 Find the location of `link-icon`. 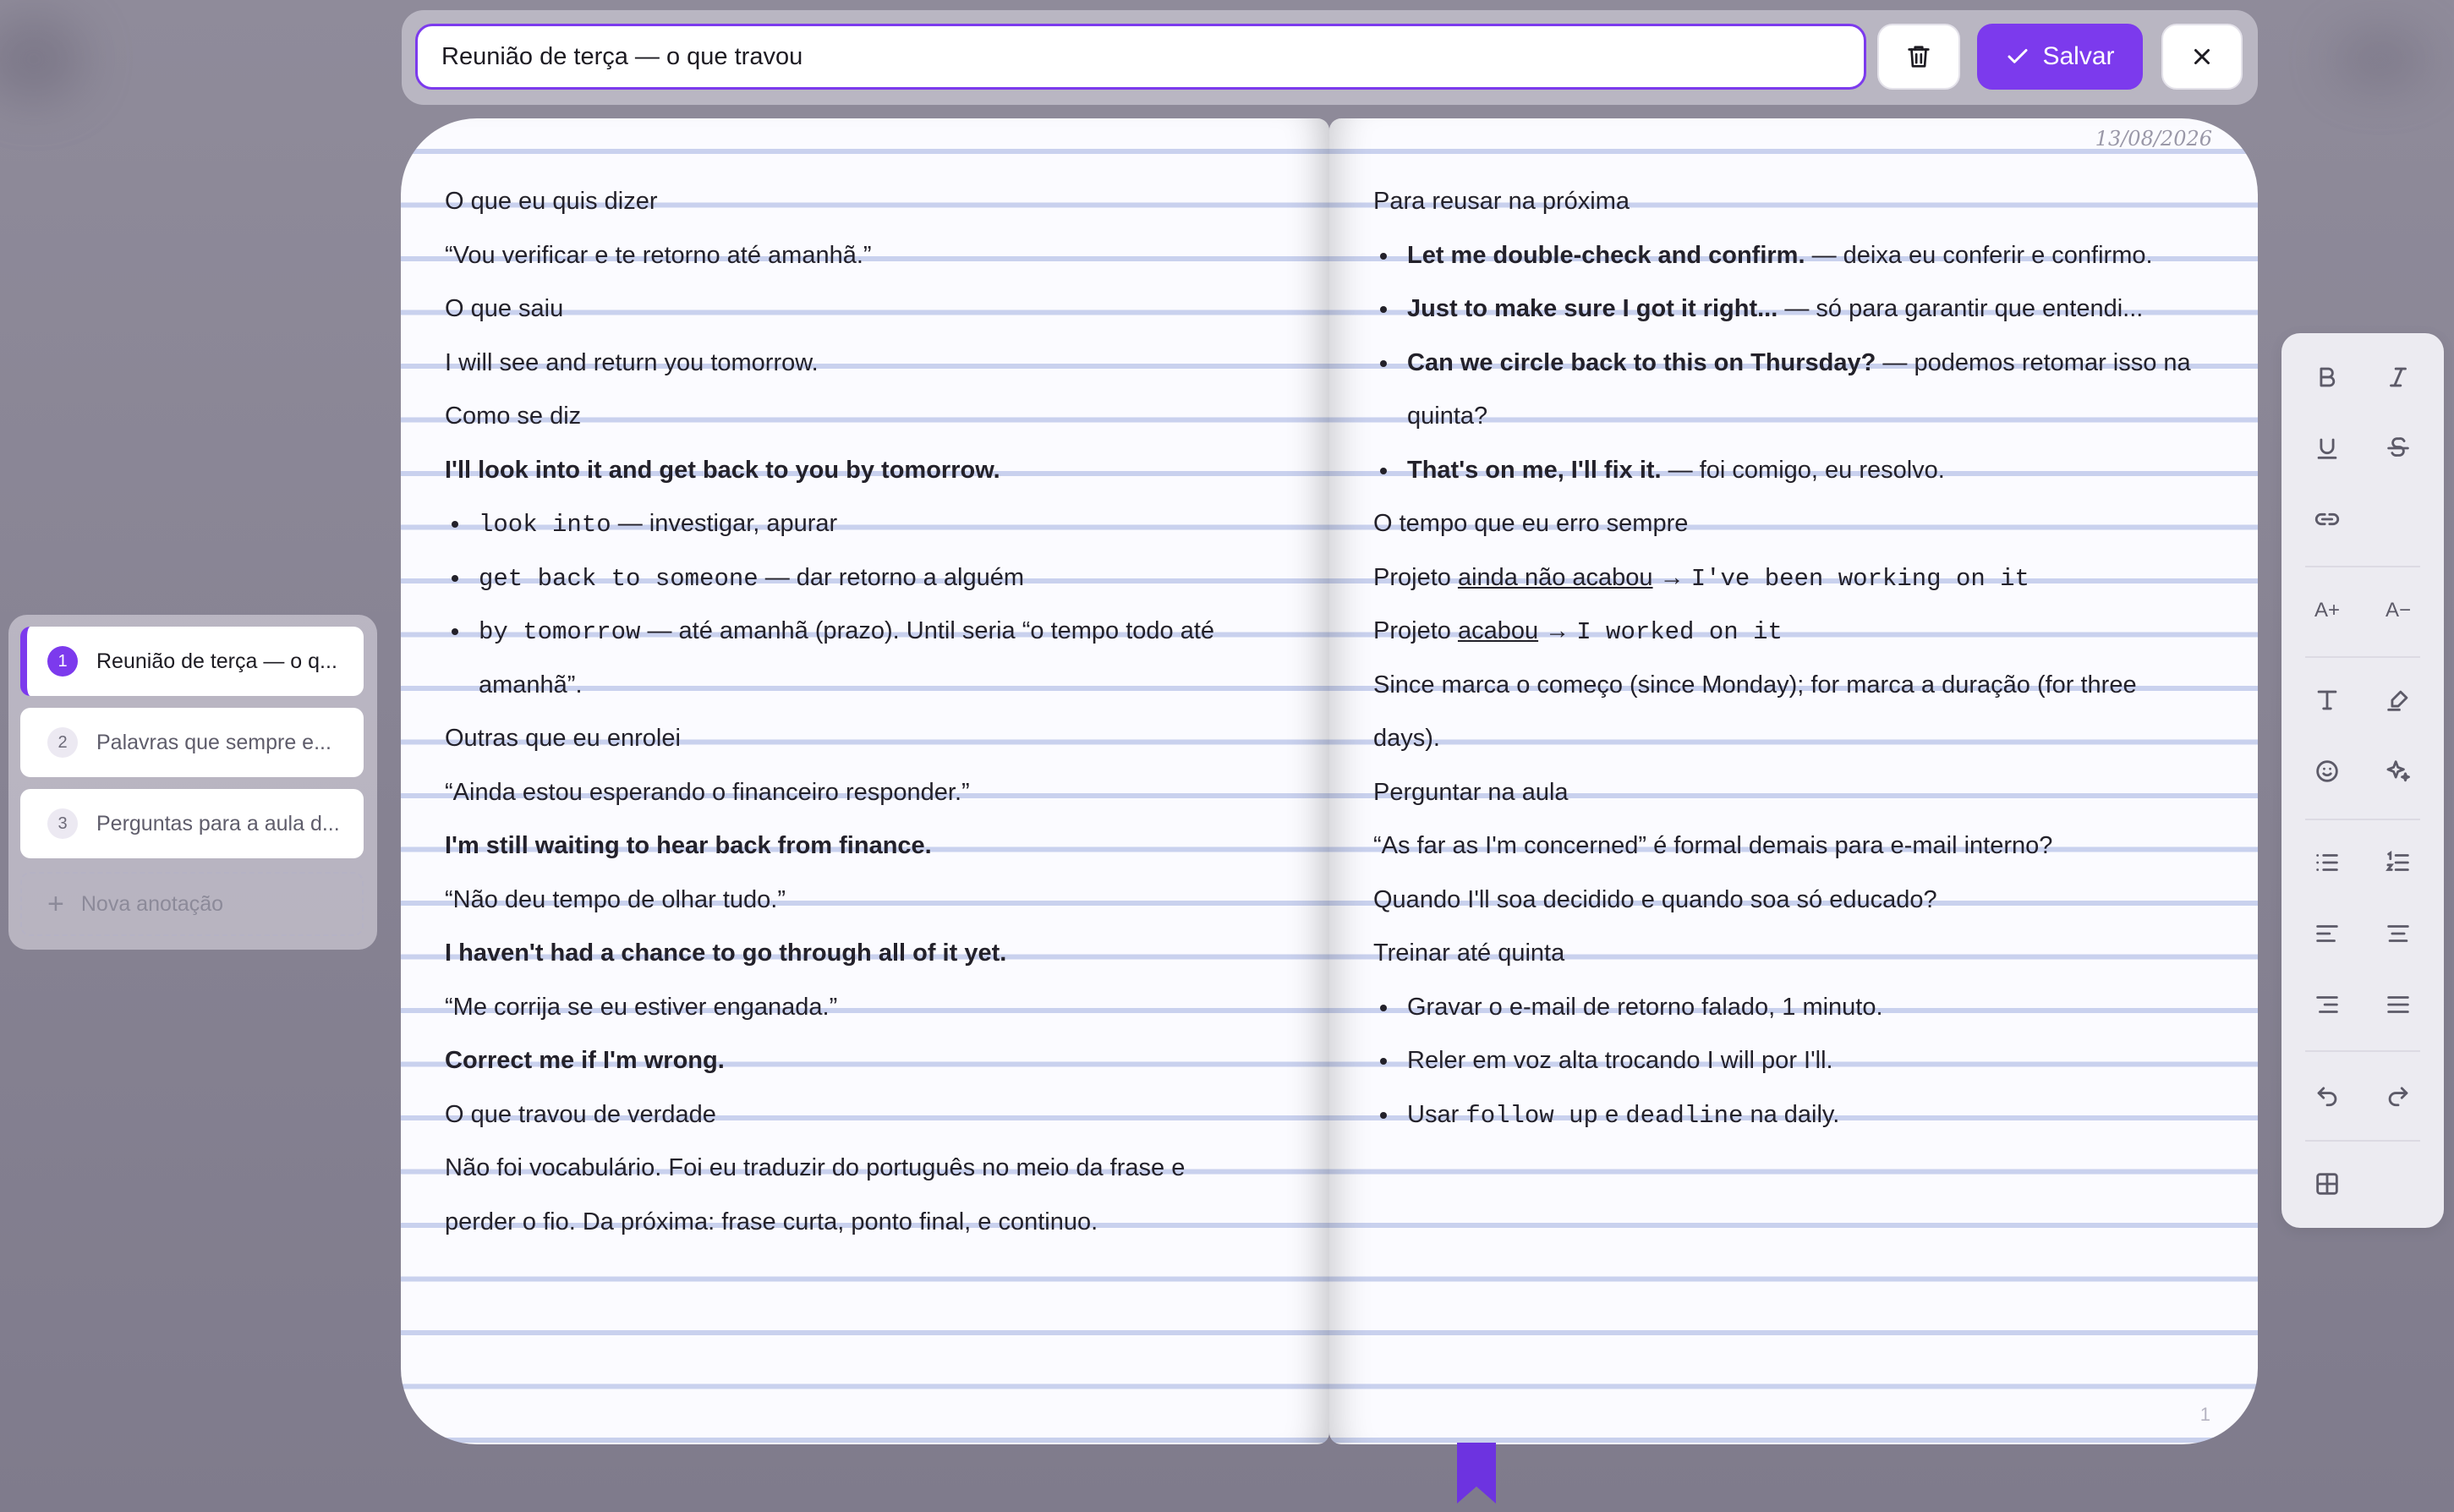

link-icon is located at coordinates (2327, 519).